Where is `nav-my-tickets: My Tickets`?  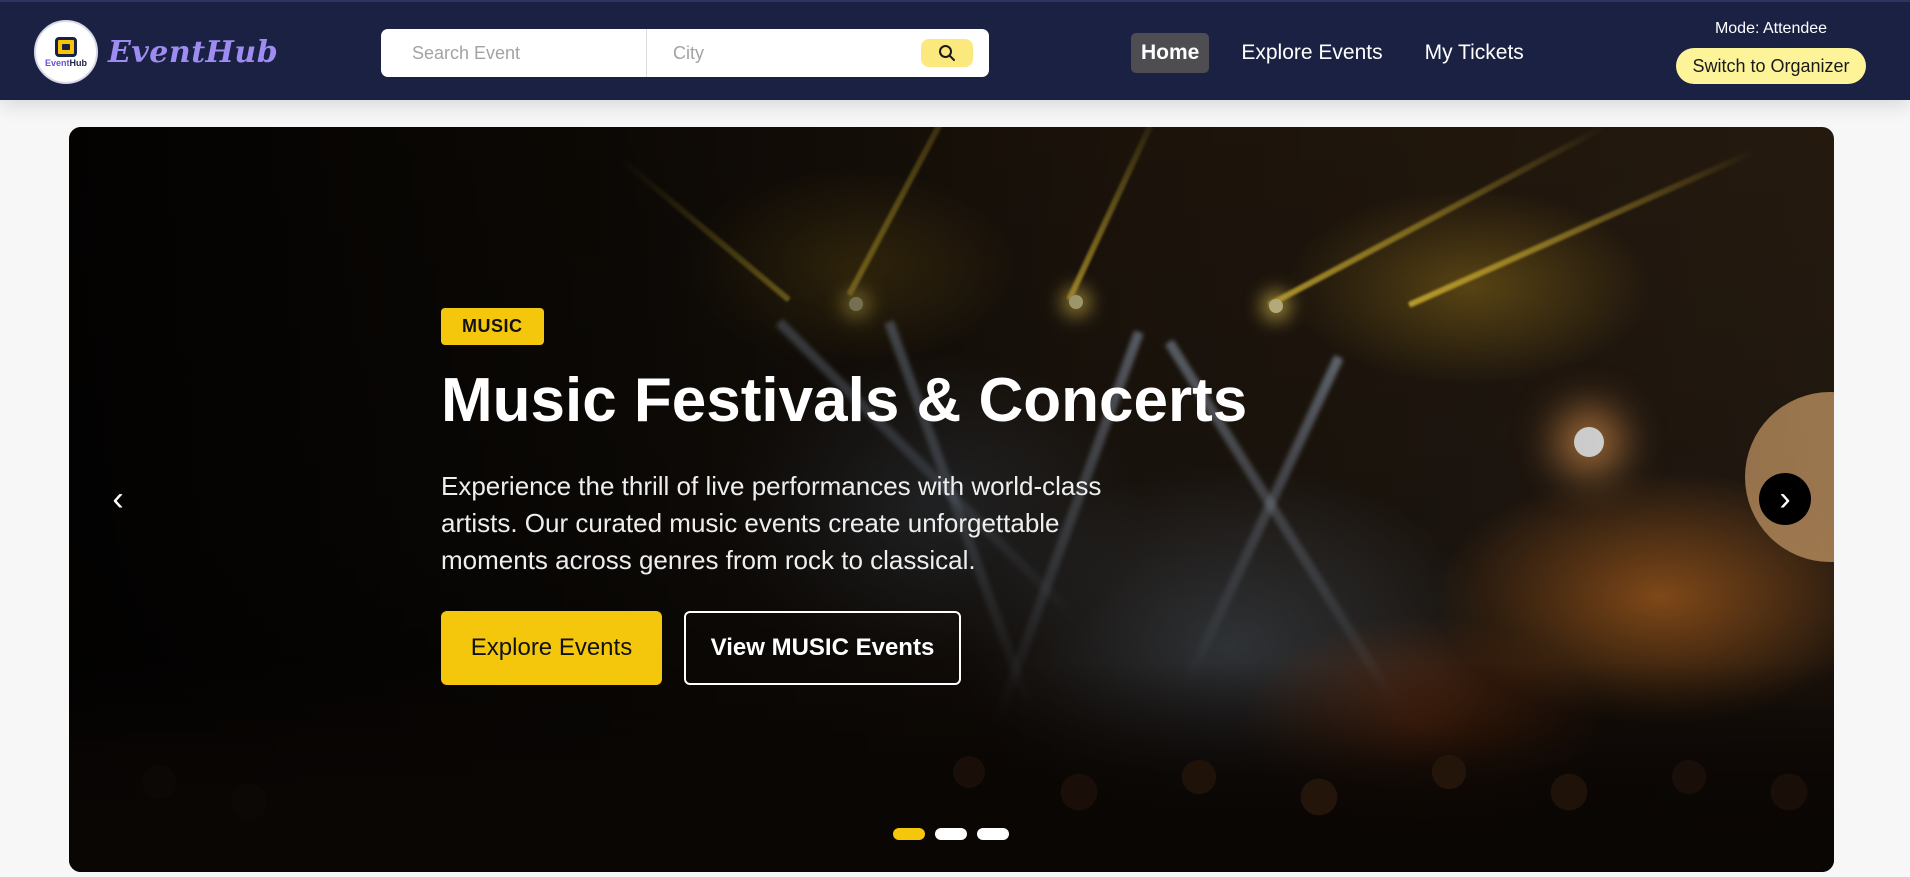 nav-my-tickets: My Tickets is located at coordinates (1474, 53).